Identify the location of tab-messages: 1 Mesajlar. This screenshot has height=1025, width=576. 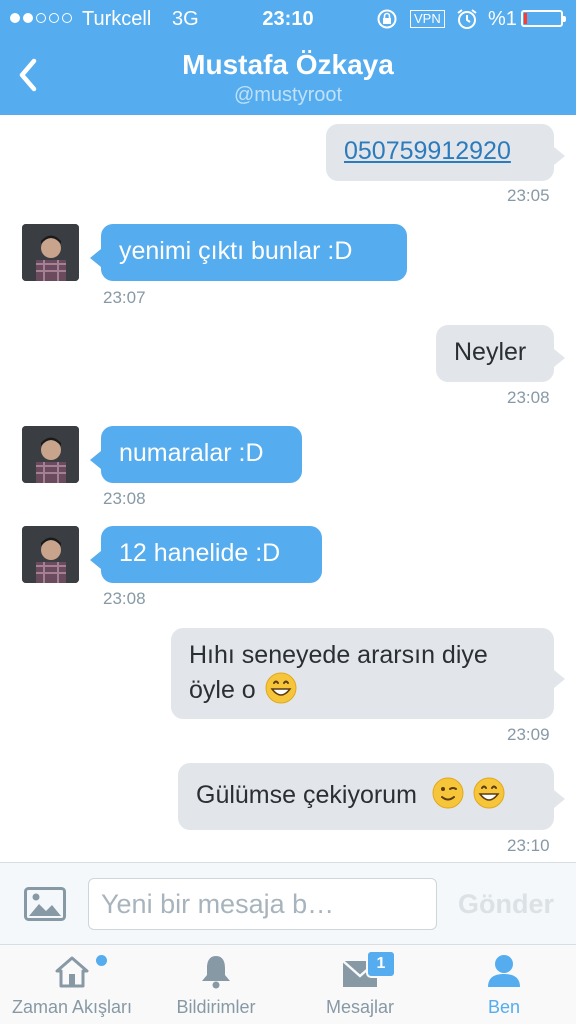
(360, 985).